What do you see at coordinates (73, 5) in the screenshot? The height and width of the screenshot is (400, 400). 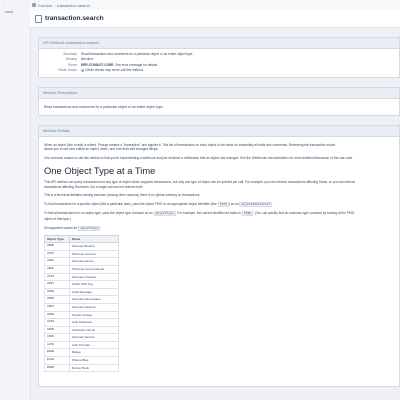 I see `breadcrumb-item-current: transaction.search` at bounding box center [73, 5].